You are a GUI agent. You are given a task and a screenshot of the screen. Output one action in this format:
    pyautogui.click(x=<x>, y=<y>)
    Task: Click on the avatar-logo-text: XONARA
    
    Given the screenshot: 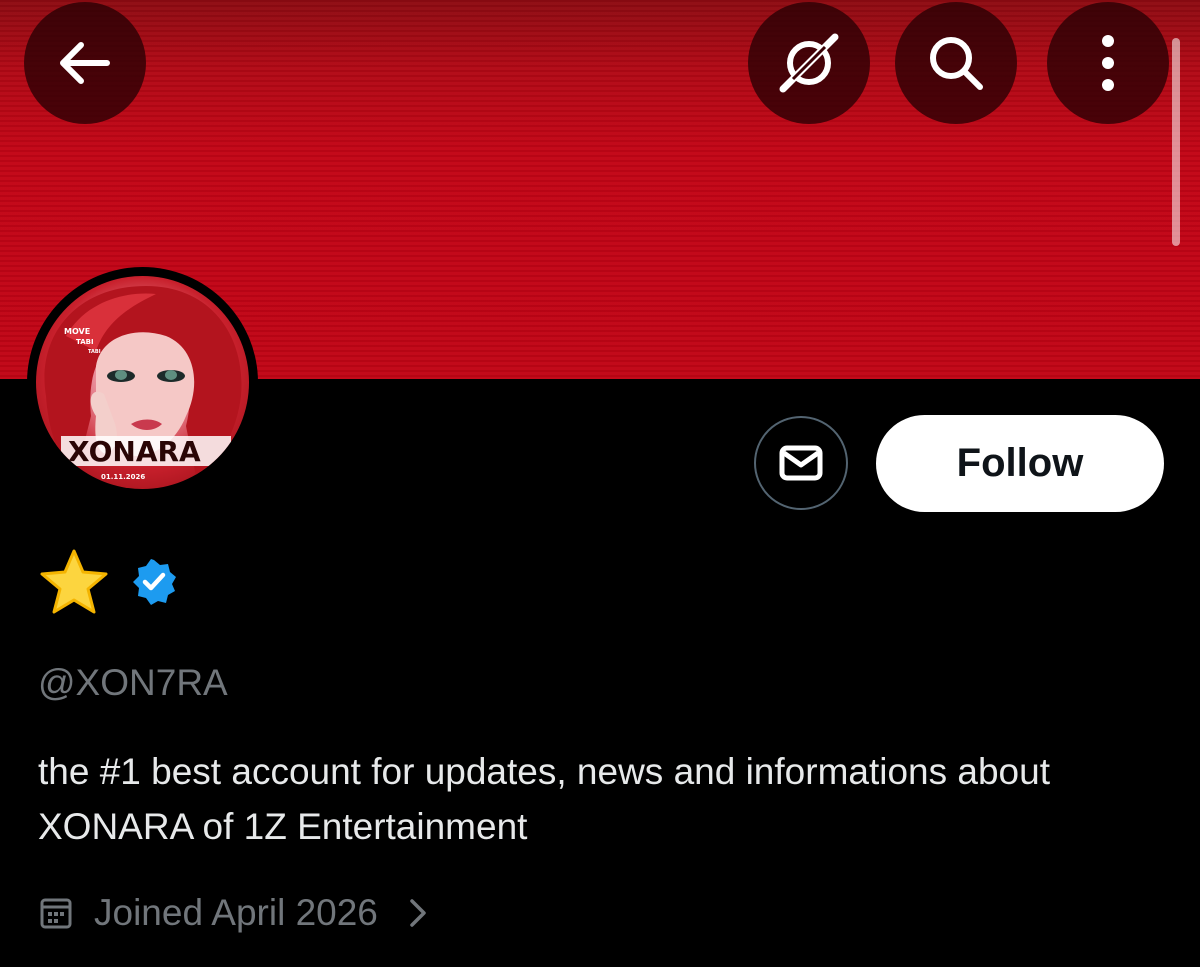 What is the action you would take?
    pyautogui.click(x=134, y=451)
    